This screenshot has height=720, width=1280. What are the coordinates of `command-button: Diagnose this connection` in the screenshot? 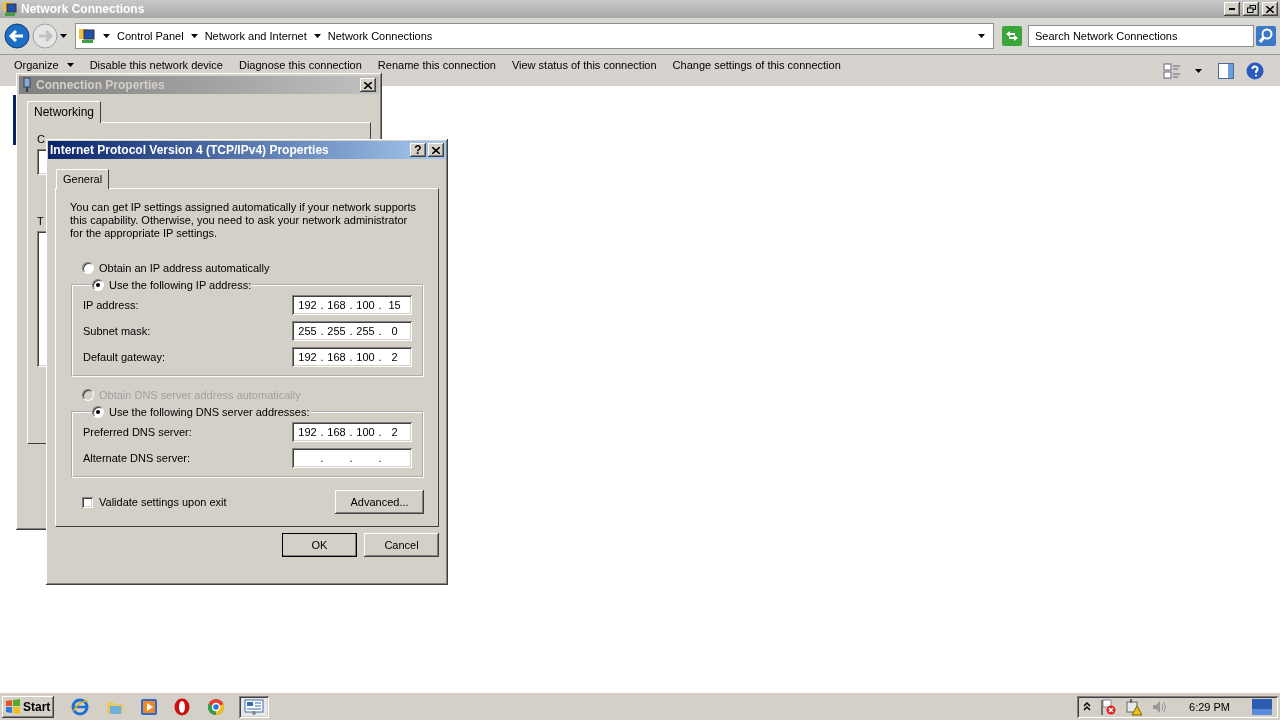 It's located at (300, 65).